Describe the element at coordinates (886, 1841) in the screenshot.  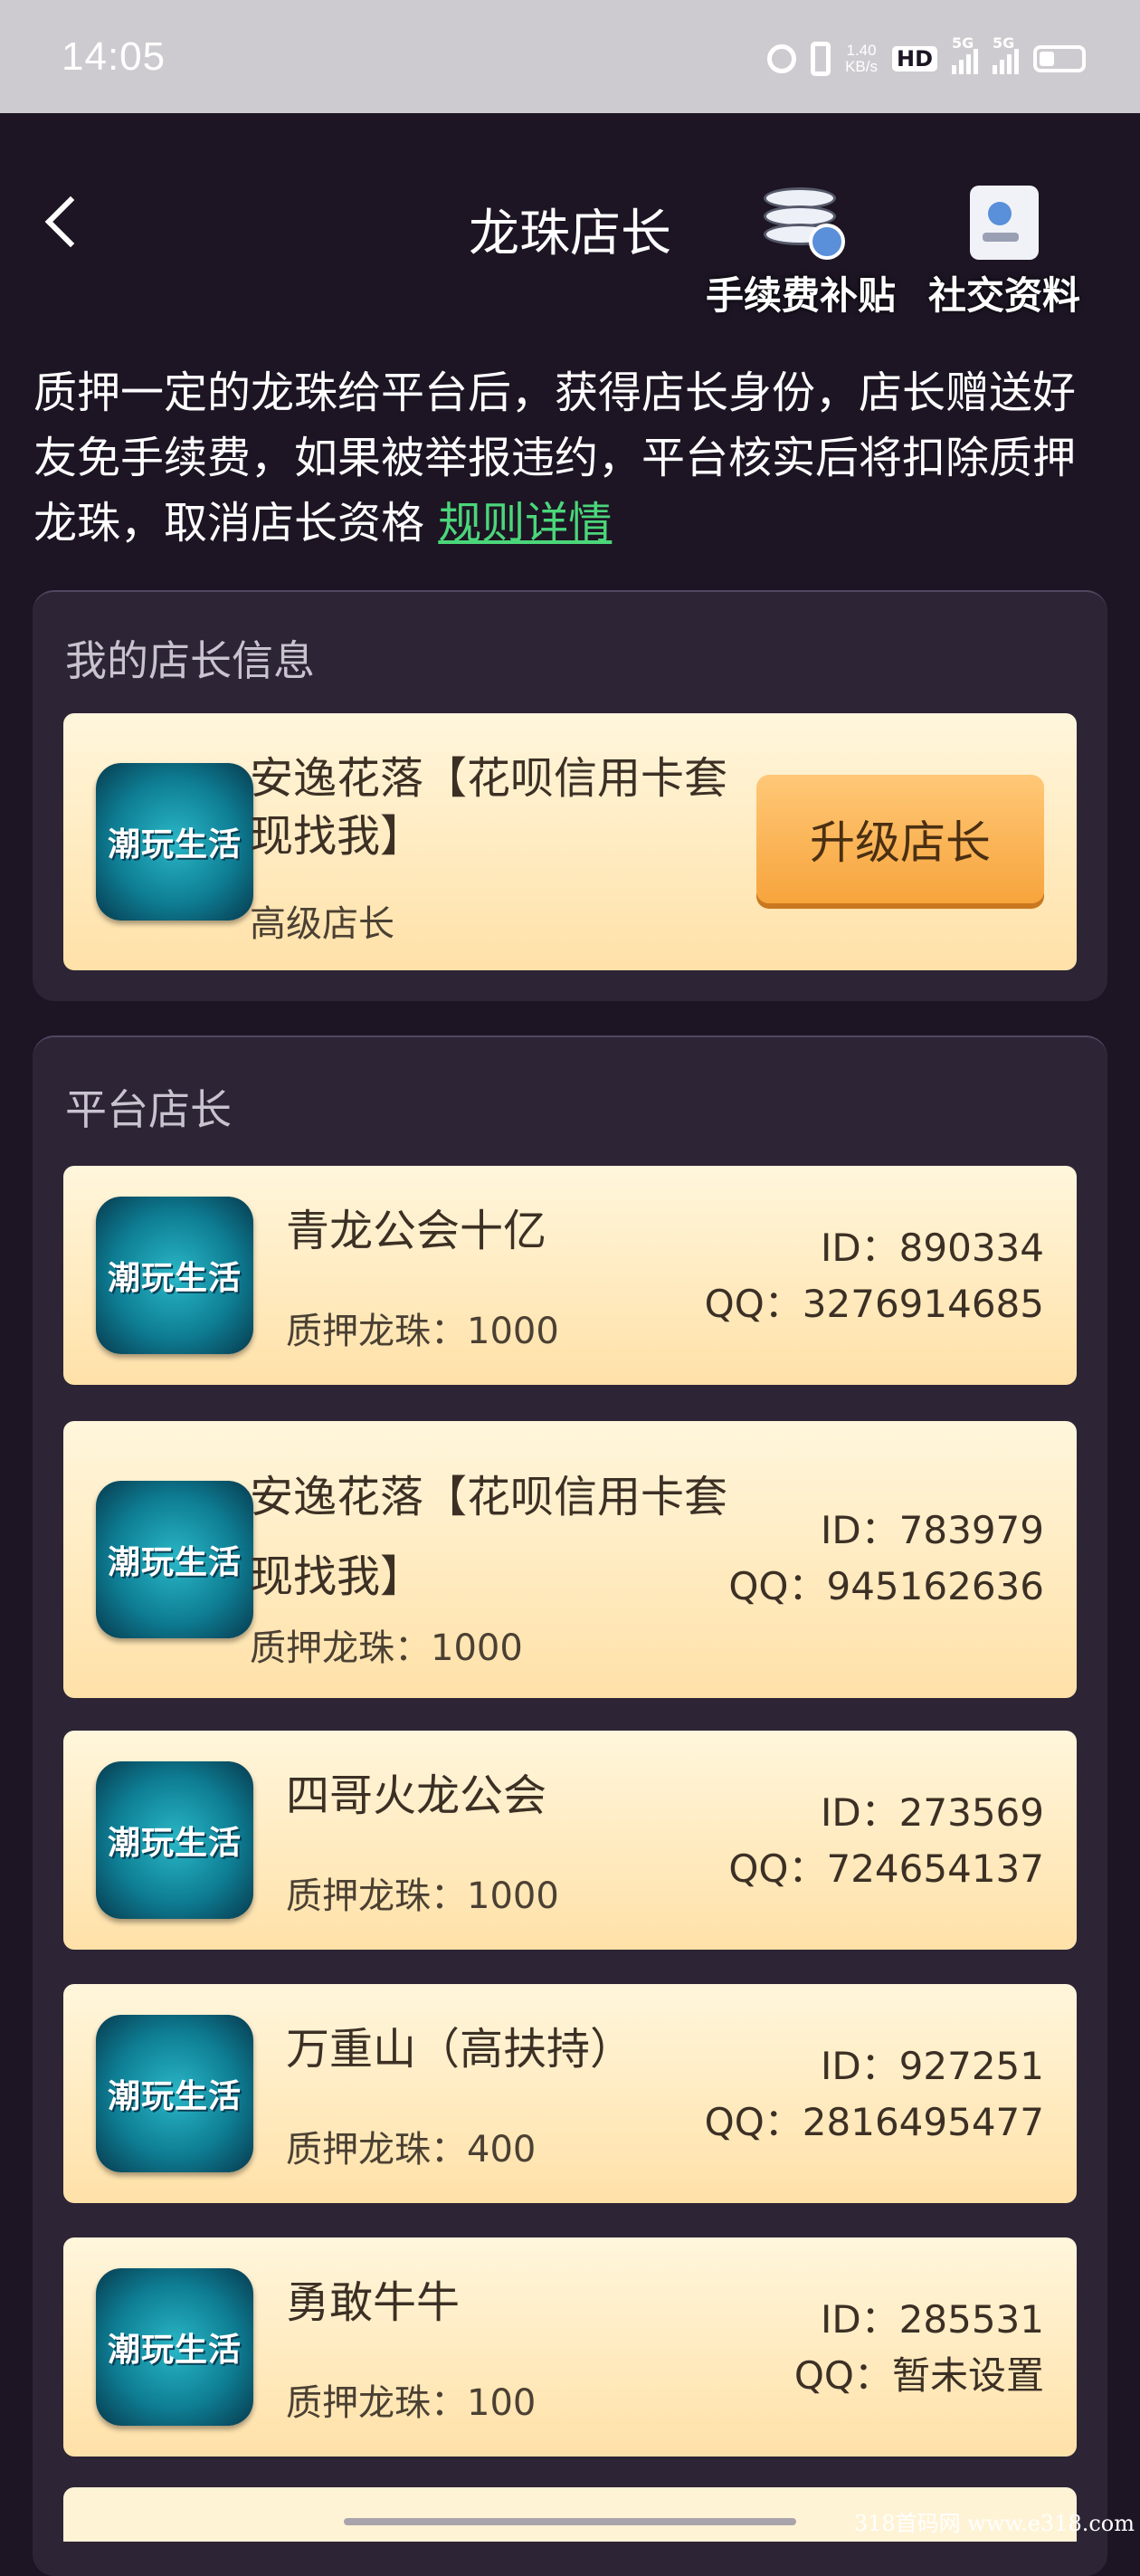
I see `owner-contact: ID：273569 QQ：724654137` at that location.